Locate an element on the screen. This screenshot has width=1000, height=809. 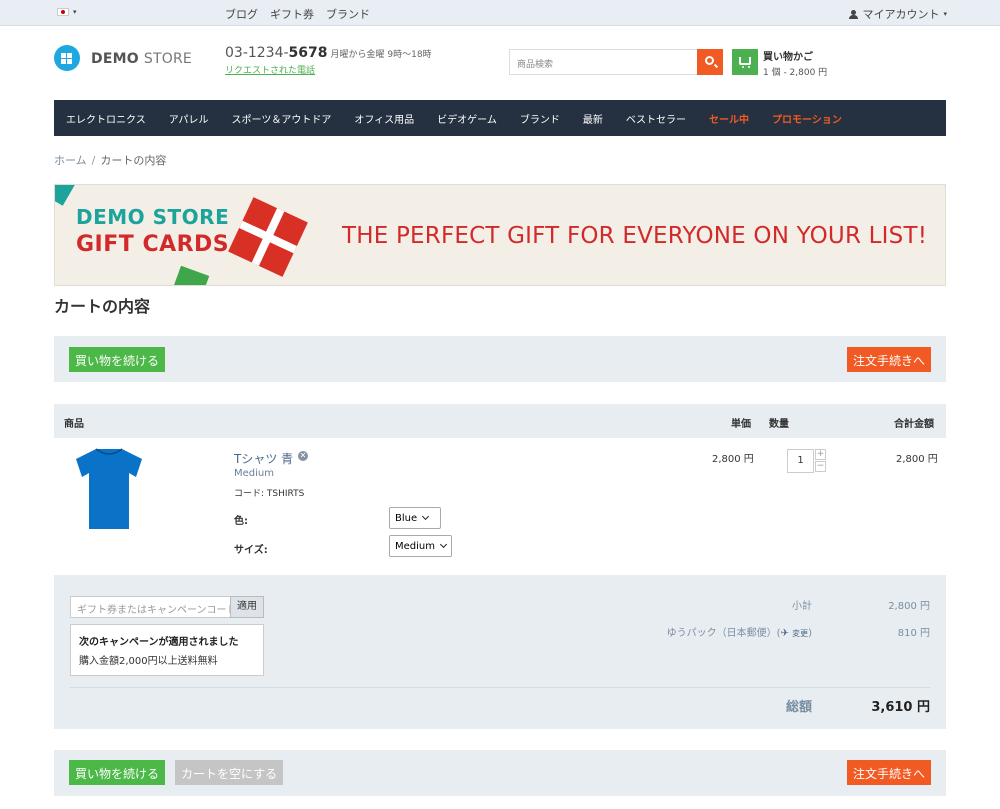
apply-coupon-button: 適用 is located at coordinates (247, 607).